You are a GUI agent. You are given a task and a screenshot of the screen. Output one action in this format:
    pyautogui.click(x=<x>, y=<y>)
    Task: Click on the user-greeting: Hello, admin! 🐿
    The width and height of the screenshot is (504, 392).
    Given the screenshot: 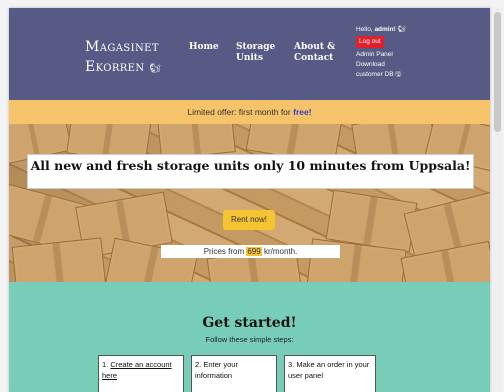 What is the action you would take?
    pyautogui.click(x=406, y=30)
    